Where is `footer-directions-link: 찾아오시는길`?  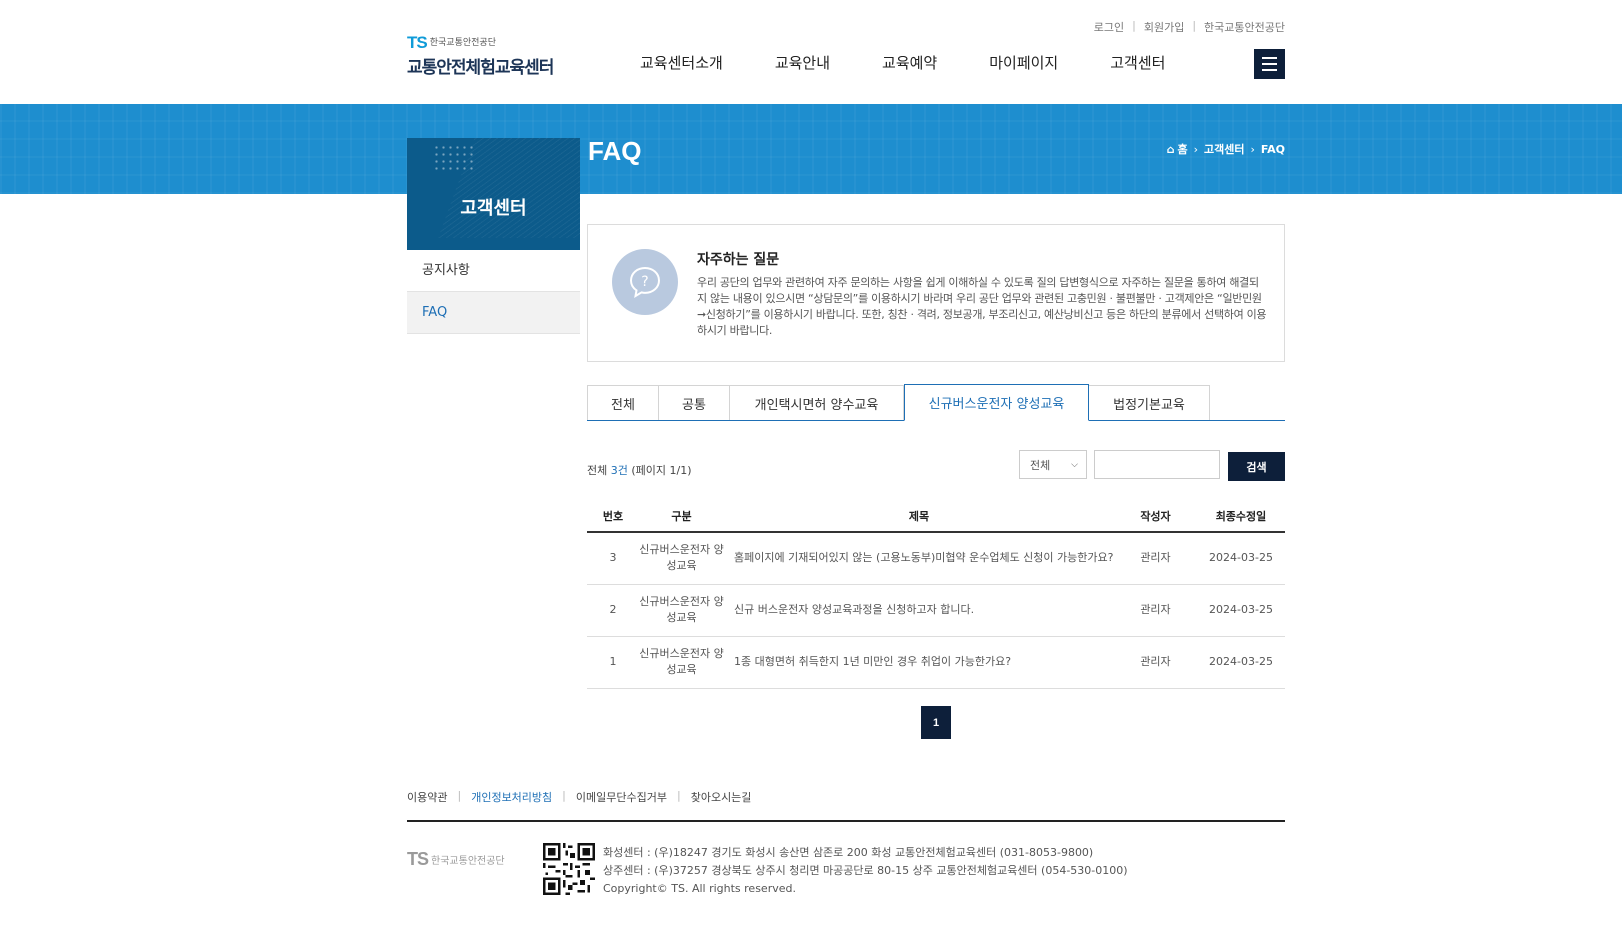
footer-directions-link: 찾아오시는길 is located at coordinates (721, 797).